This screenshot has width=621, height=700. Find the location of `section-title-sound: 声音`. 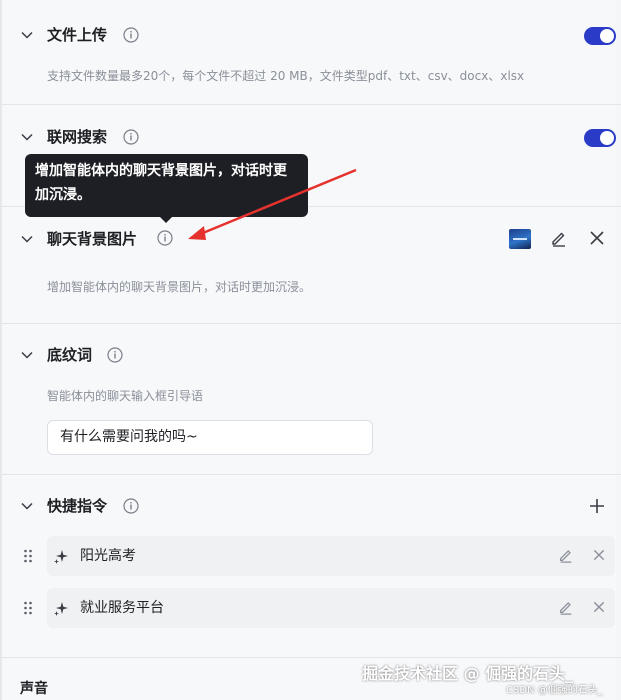

section-title-sound: 声音 is located at coordinates (34, 689).